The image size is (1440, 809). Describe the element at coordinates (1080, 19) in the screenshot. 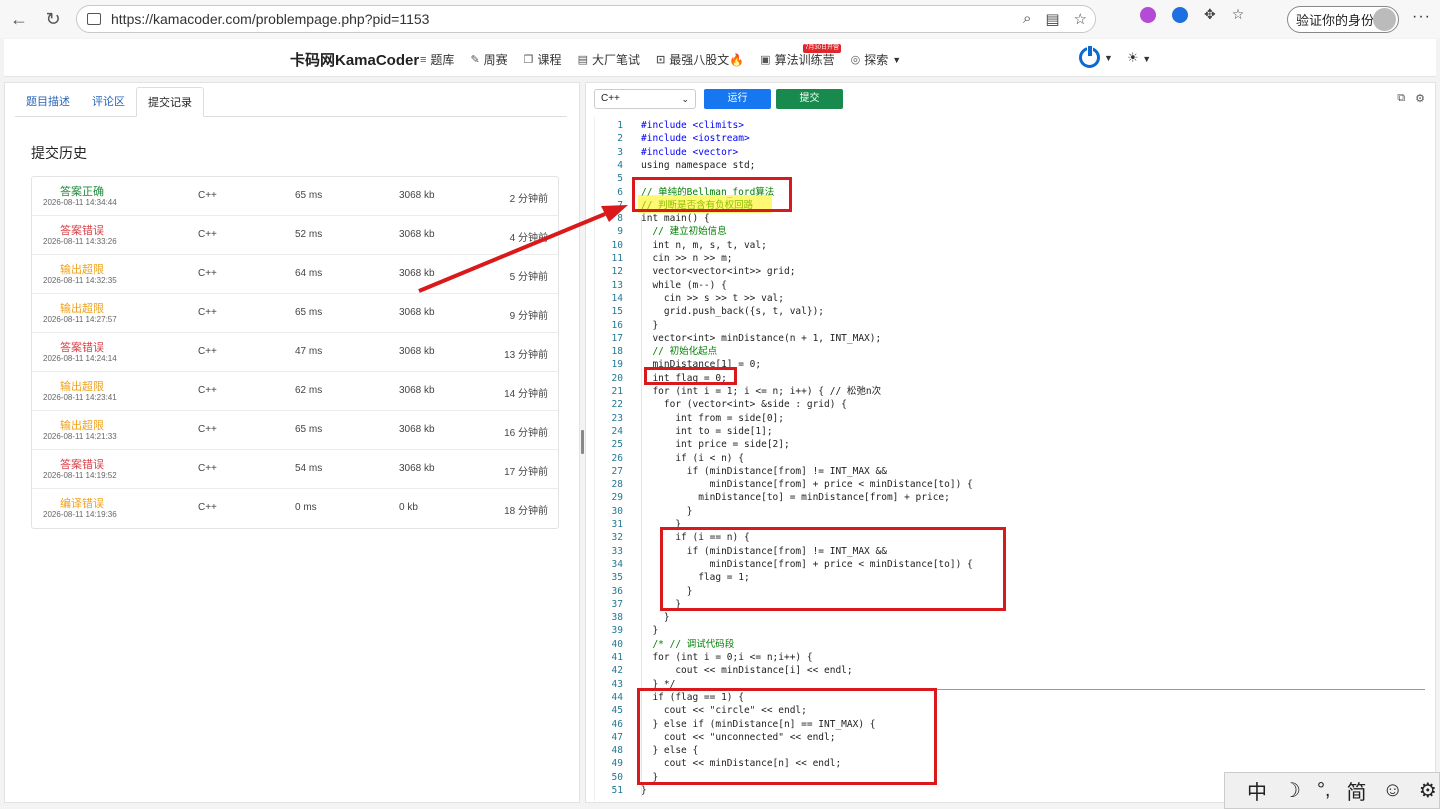

I see `favorite-icon: ☆` at that location.